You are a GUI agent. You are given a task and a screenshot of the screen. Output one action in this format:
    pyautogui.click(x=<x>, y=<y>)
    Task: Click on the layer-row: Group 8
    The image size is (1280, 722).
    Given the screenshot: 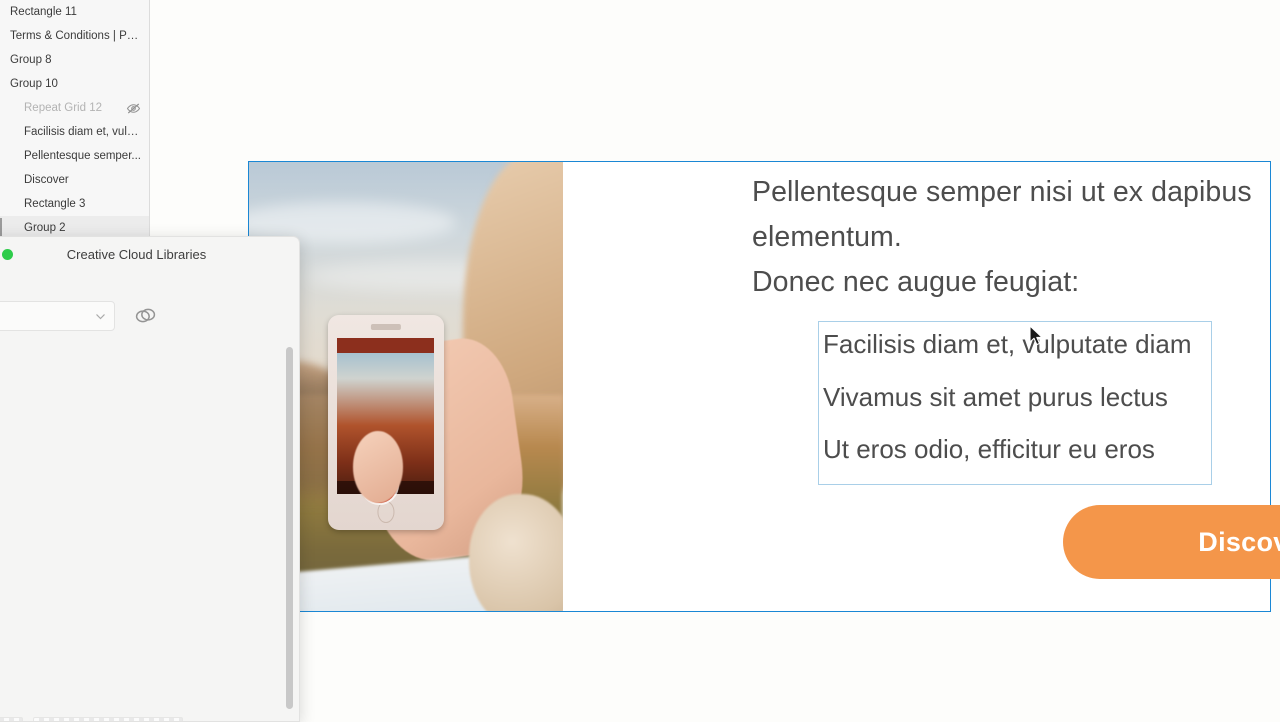 What is the action you would take?
    pyautogui.click(x=74, y=60)
    